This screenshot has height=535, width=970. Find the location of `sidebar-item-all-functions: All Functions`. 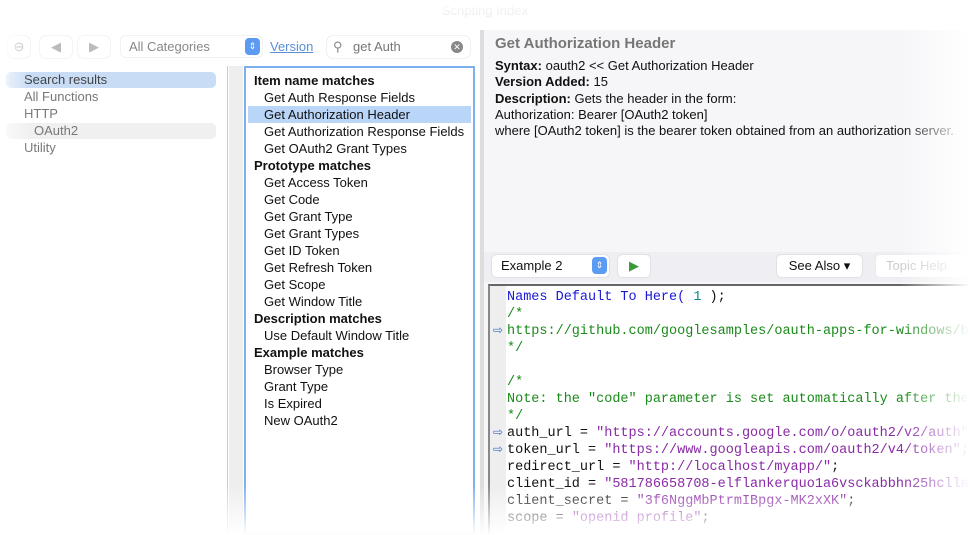

sidebar-item-all-functions: All Functions is located at coordinates (111, 97).